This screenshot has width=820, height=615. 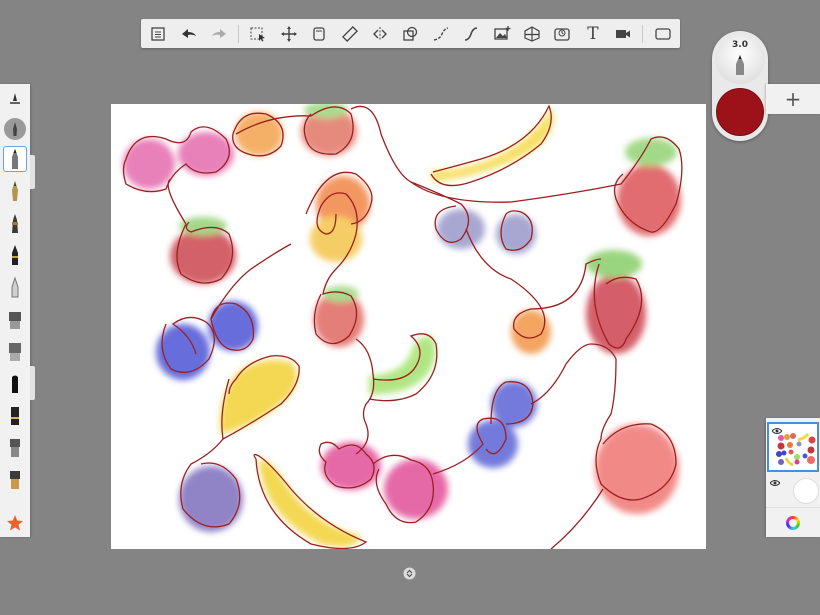 I want to click on brush-settings-icon, so click(x=15, y=101).